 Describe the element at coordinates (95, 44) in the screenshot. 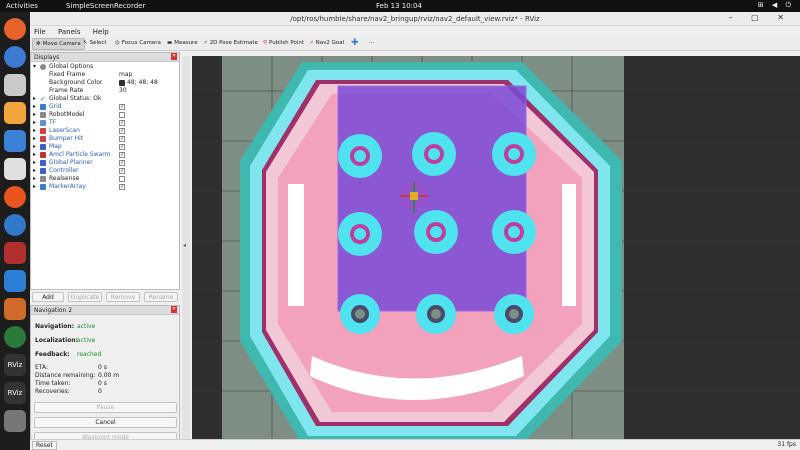

I see `select-tool: ↖ Select` at that location.